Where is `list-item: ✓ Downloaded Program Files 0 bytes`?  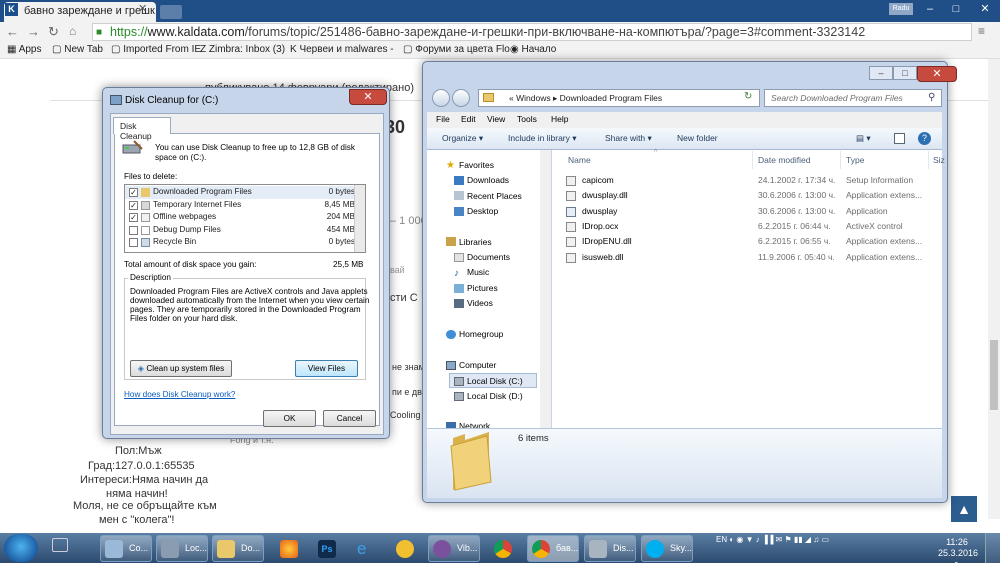
list-item: ✓ Downloaded Program Files 0 bytes is located at coordinates (240, 192).